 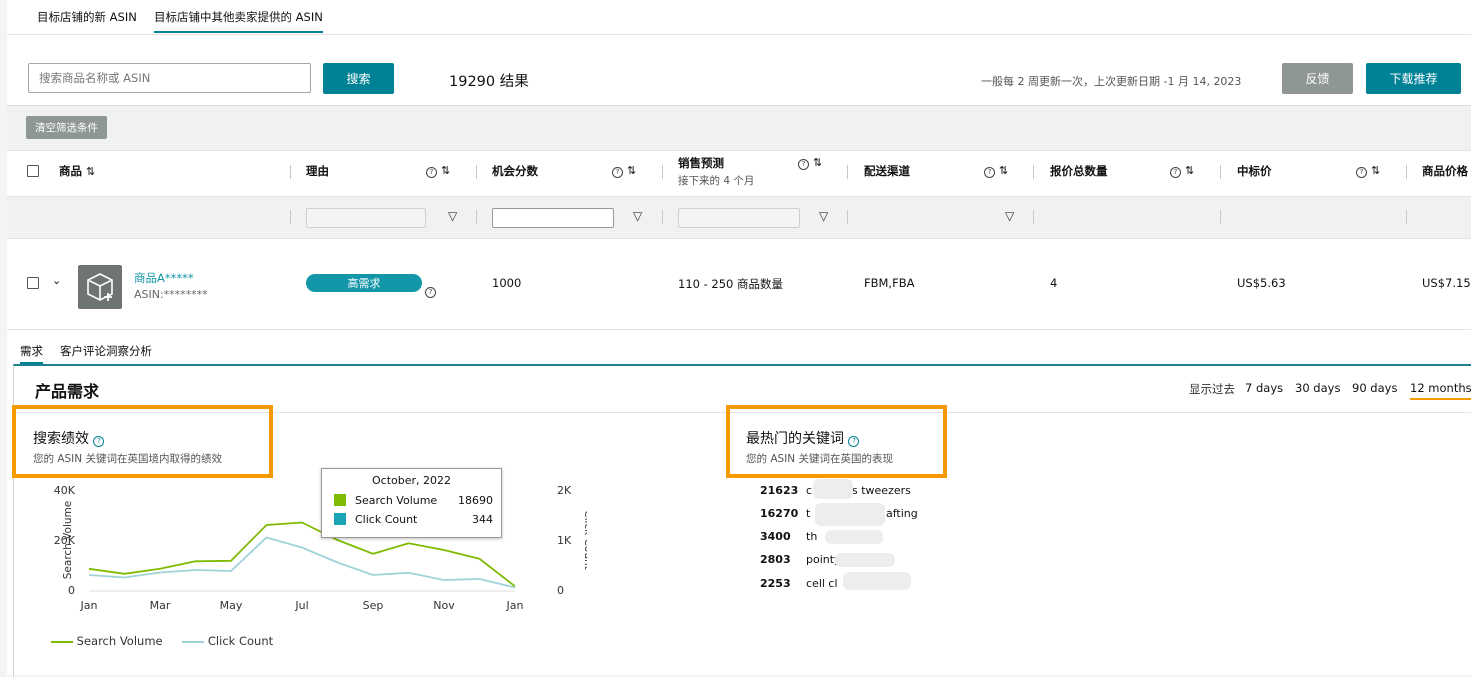 What do you see at coordinates (120, 641) in the screenshot?
I see `legend-search-volume: Search Volume` at bounding box center [120, 641].